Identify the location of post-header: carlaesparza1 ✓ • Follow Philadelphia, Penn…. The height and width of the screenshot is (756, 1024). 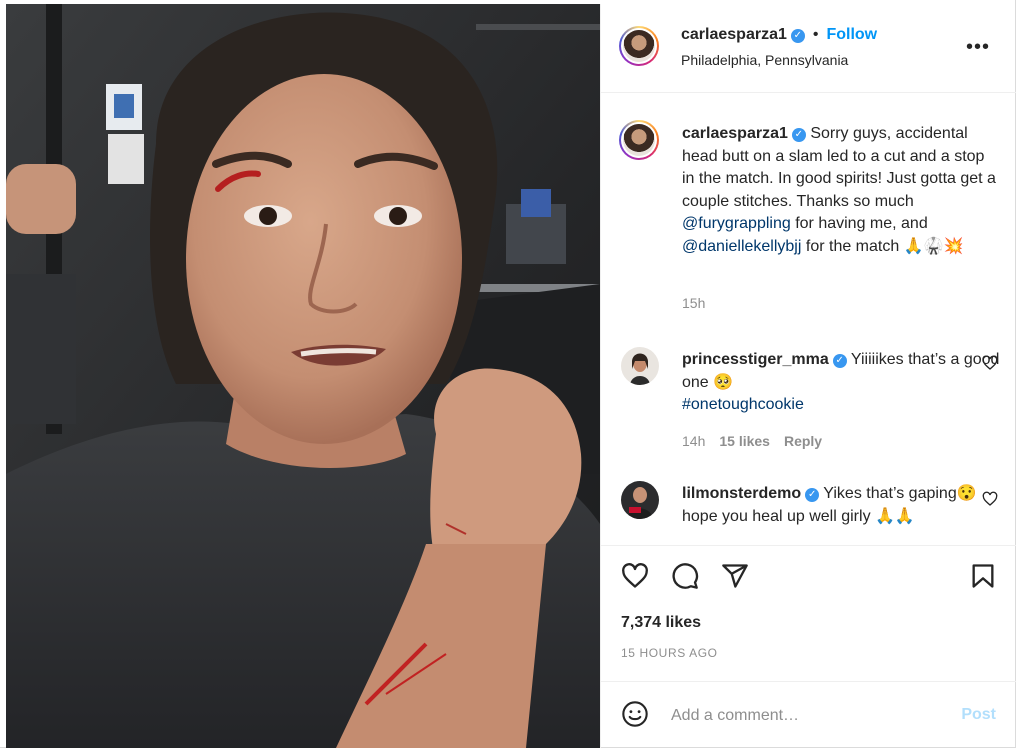
(808, 48).